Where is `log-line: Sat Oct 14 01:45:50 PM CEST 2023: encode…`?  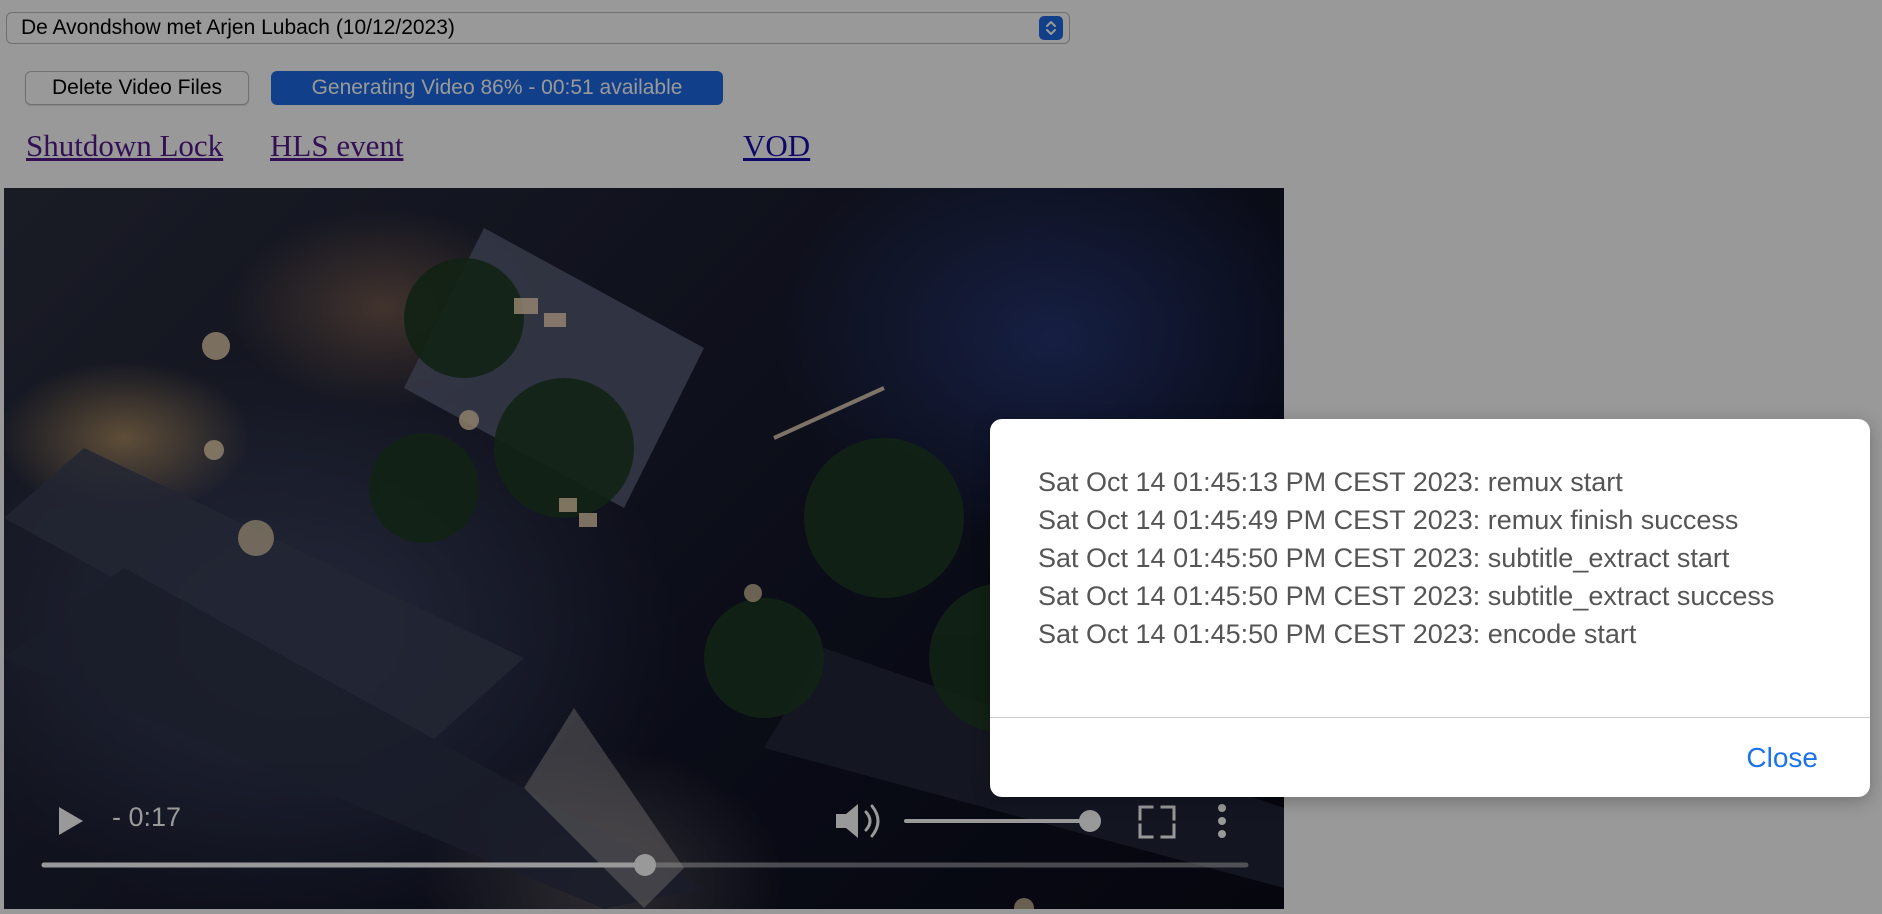
log-line: Sat Oct 14 01:45:50 PM CEST 2023: encode… is located at coordinates (1337, 634).